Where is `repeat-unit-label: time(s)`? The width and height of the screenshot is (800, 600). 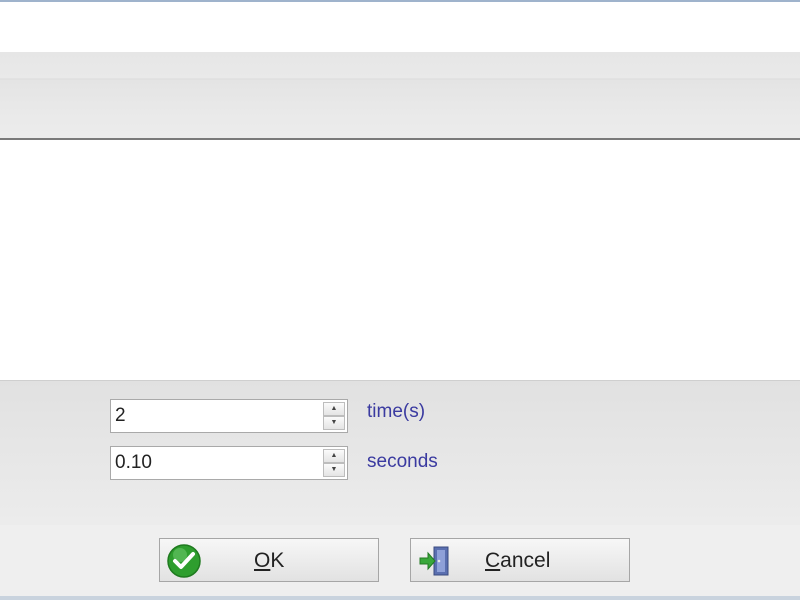 repeat-unit-label: time(s) is located at coordinates (396, 411).